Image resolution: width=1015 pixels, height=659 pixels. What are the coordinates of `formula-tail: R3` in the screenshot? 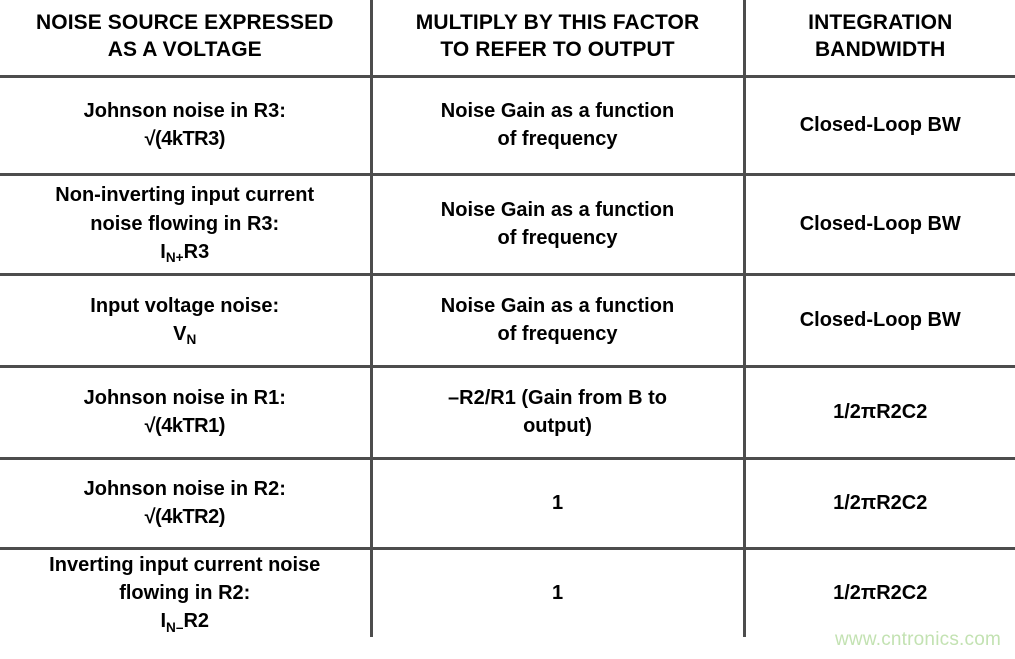 It's located at (196, 252).